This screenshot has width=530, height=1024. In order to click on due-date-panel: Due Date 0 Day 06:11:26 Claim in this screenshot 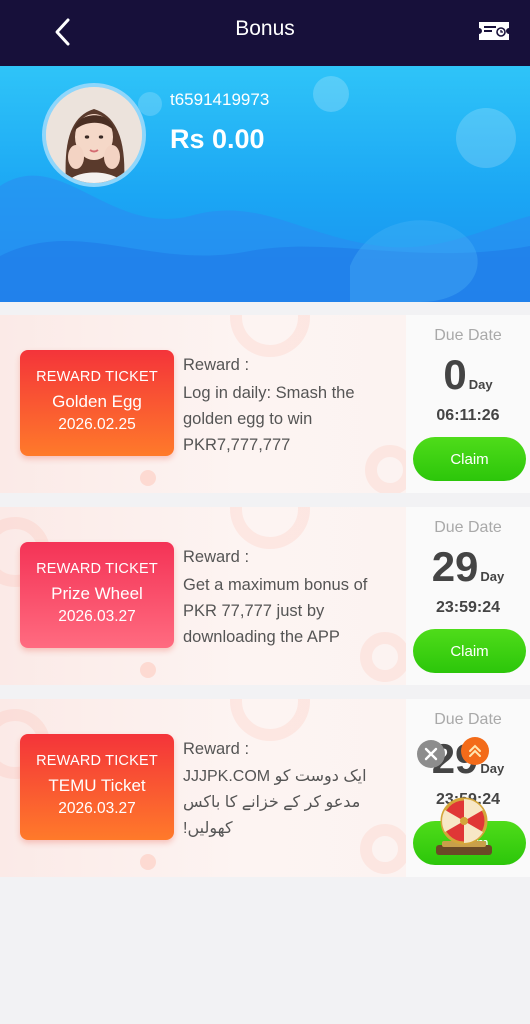, I will do `click(468, 404)`.